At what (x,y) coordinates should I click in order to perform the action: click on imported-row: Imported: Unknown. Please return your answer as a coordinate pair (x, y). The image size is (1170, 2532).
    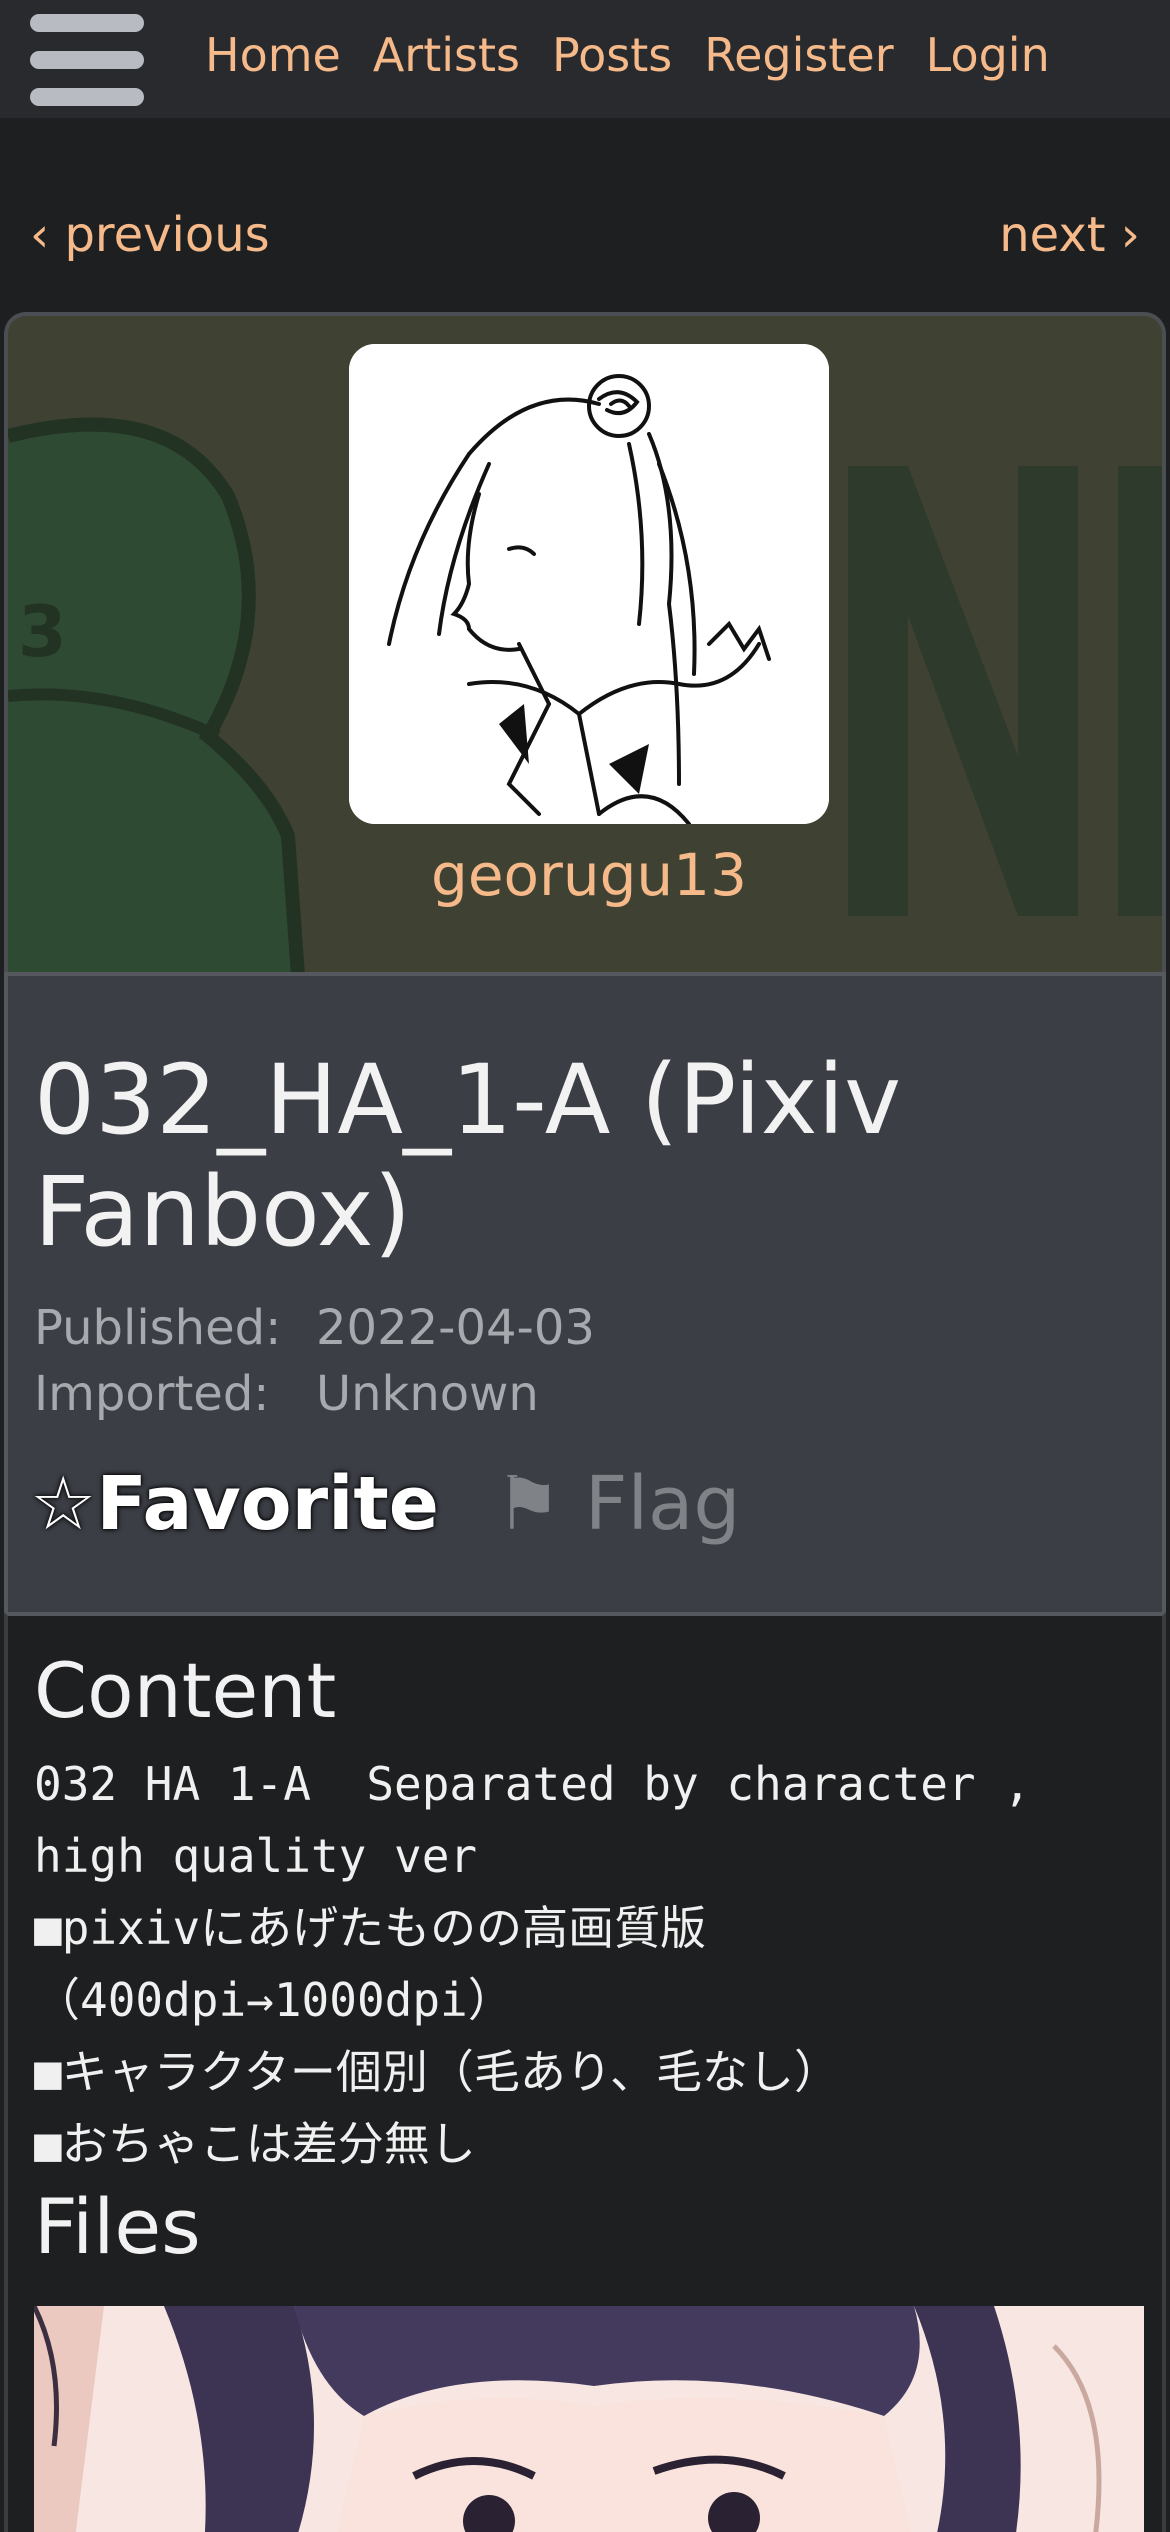
    Looking at the image, I should click on (286, 1394).